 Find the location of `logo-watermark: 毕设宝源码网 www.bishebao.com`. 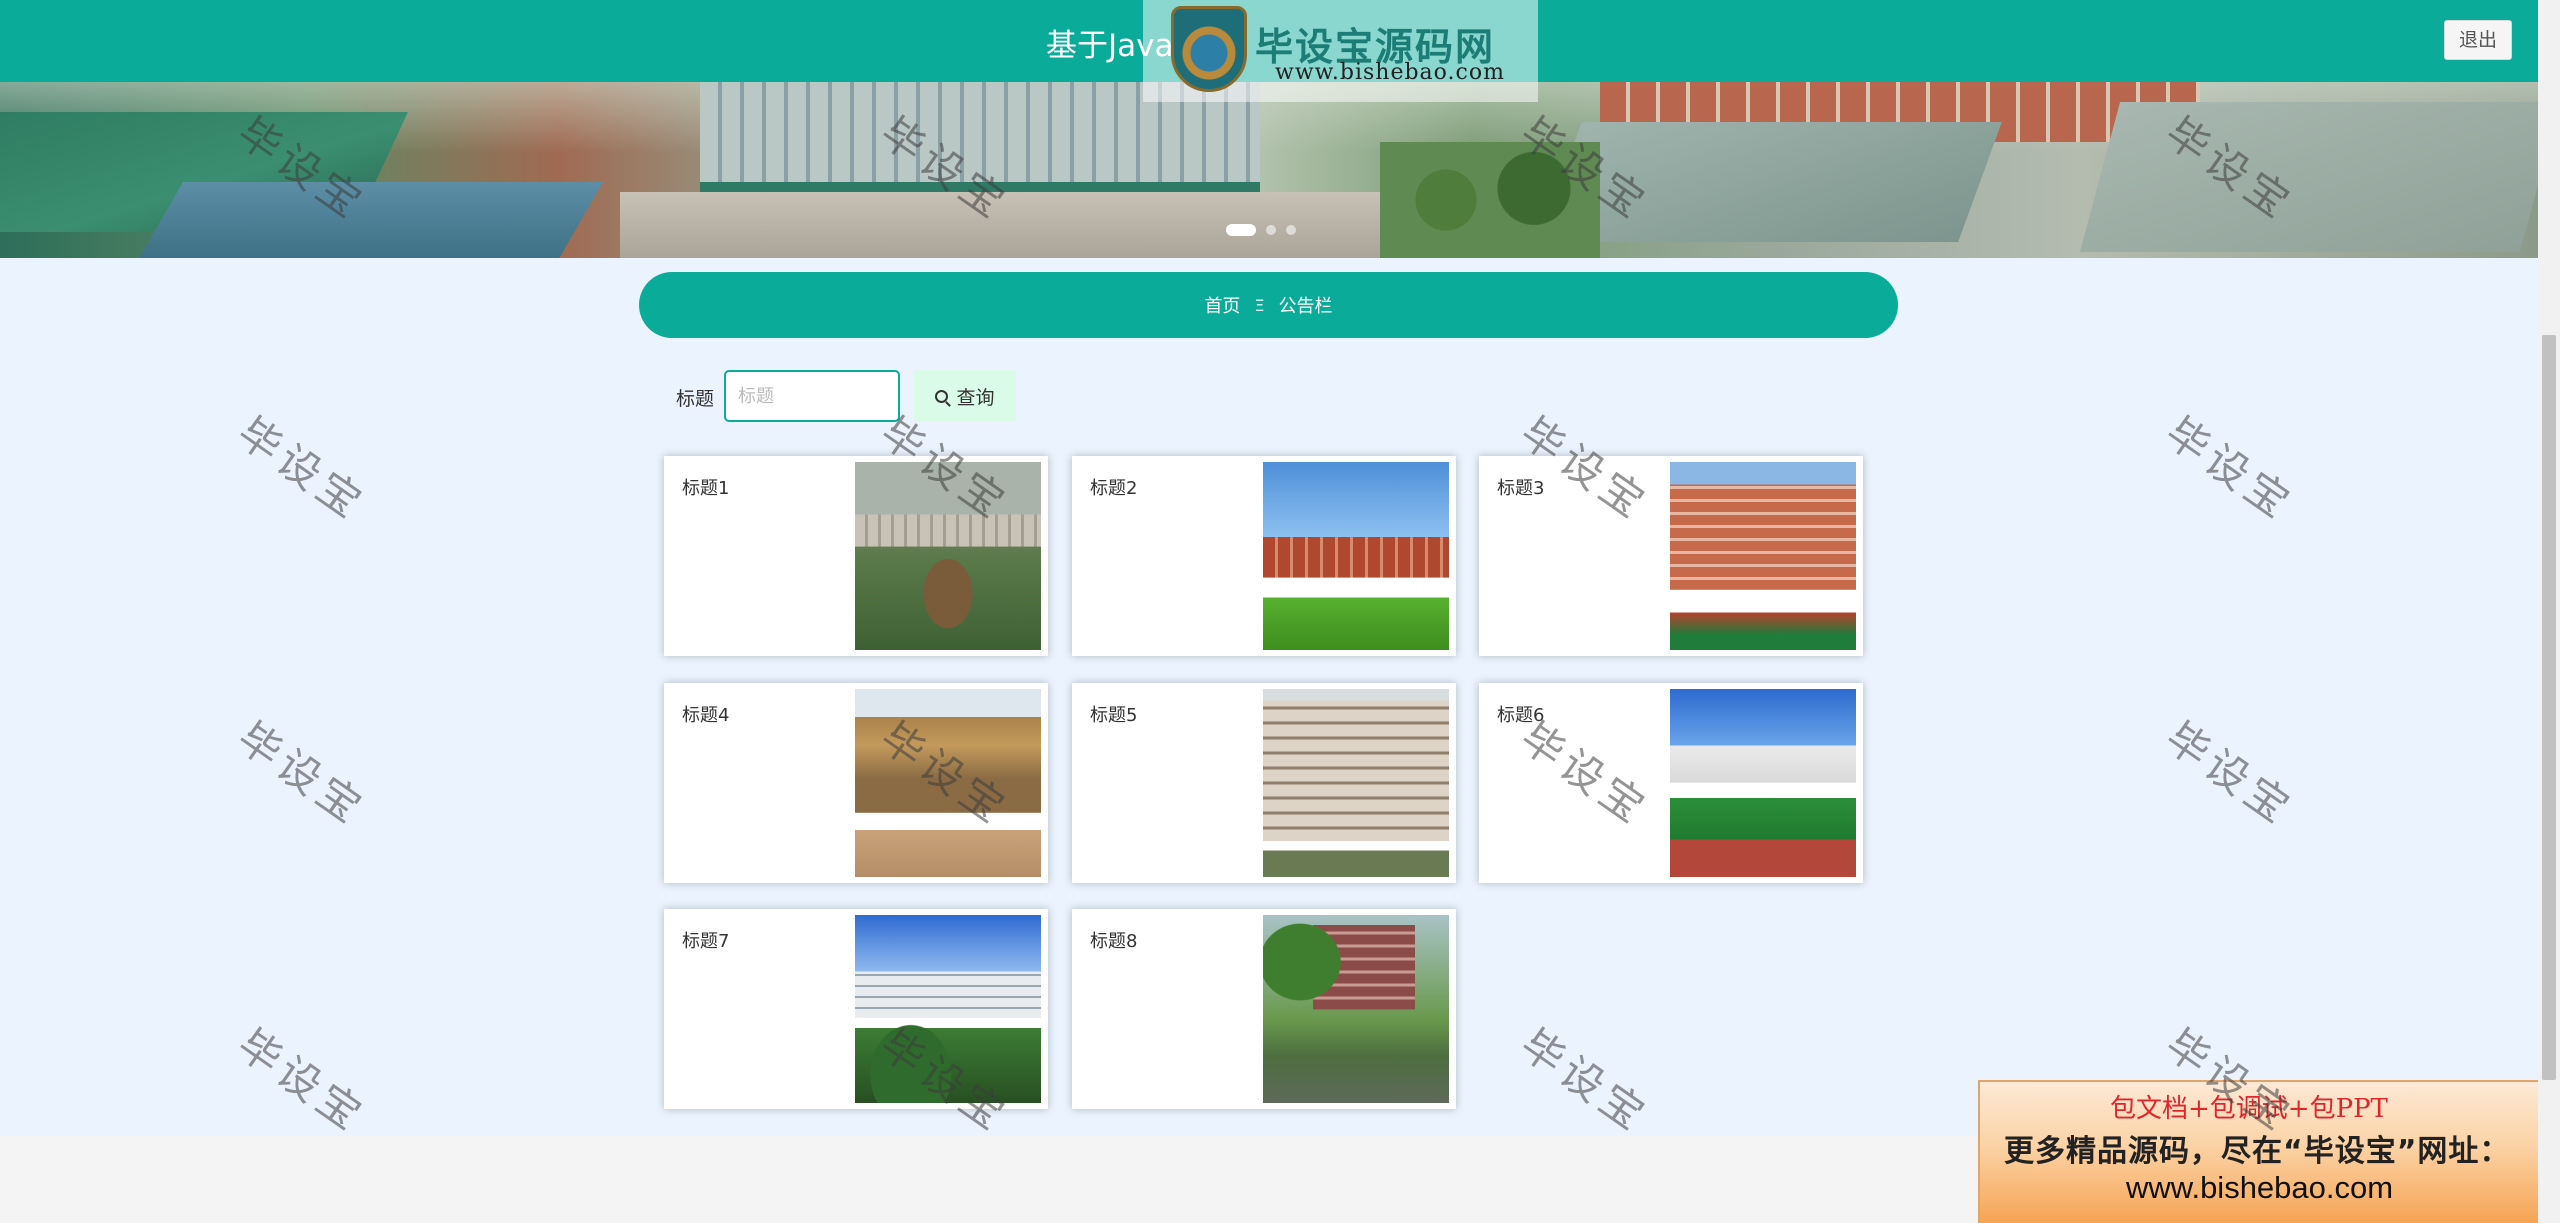

logo-watermark: 毕设宝源码网 www.bishebao.com is located at coordinates (1340, 51).